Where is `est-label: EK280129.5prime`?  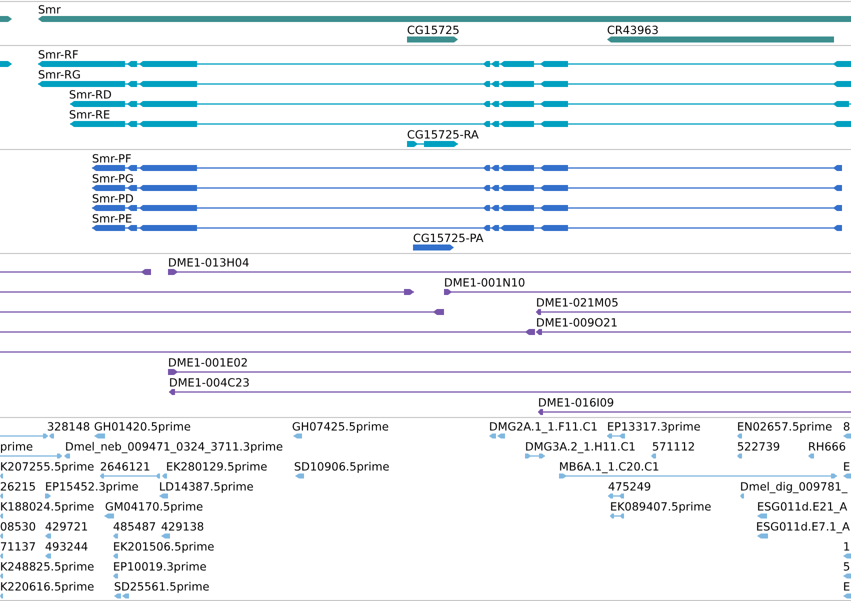 est-label: EK280129.5prime is located at coordinates (217, 467).